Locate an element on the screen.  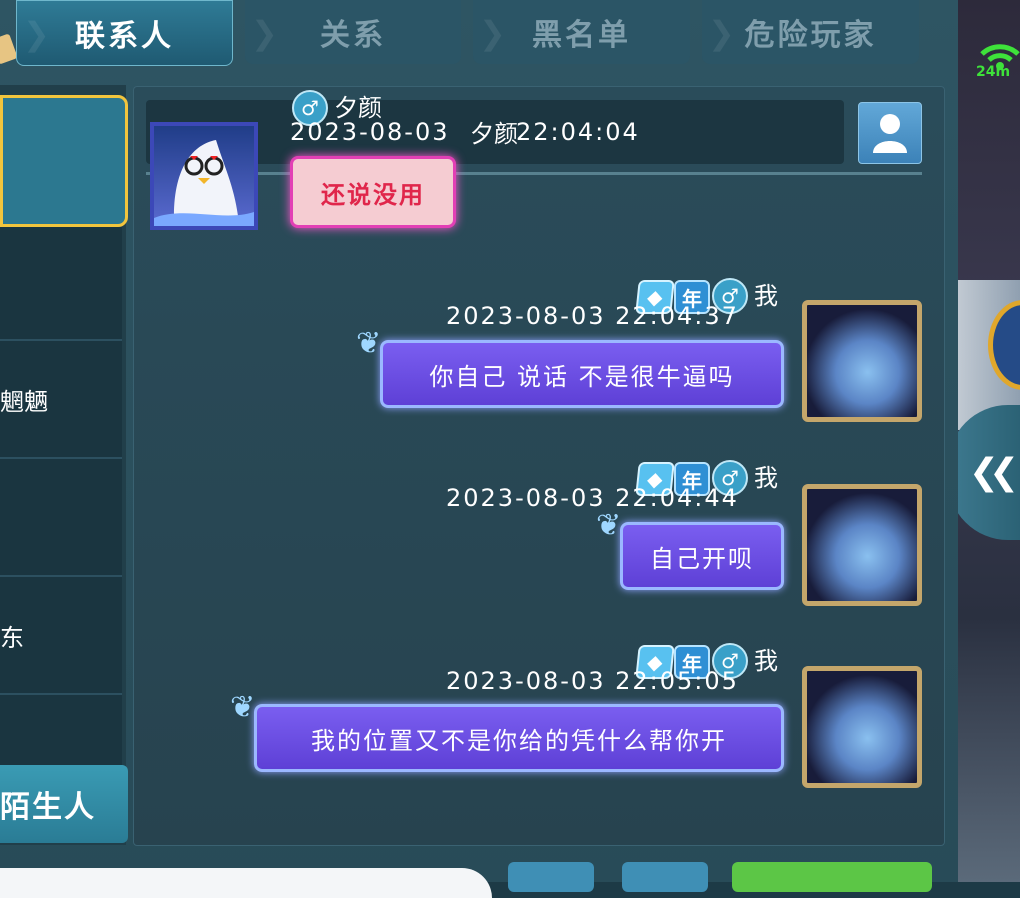
contact-name: 东 is located at coordinates (12, 637).